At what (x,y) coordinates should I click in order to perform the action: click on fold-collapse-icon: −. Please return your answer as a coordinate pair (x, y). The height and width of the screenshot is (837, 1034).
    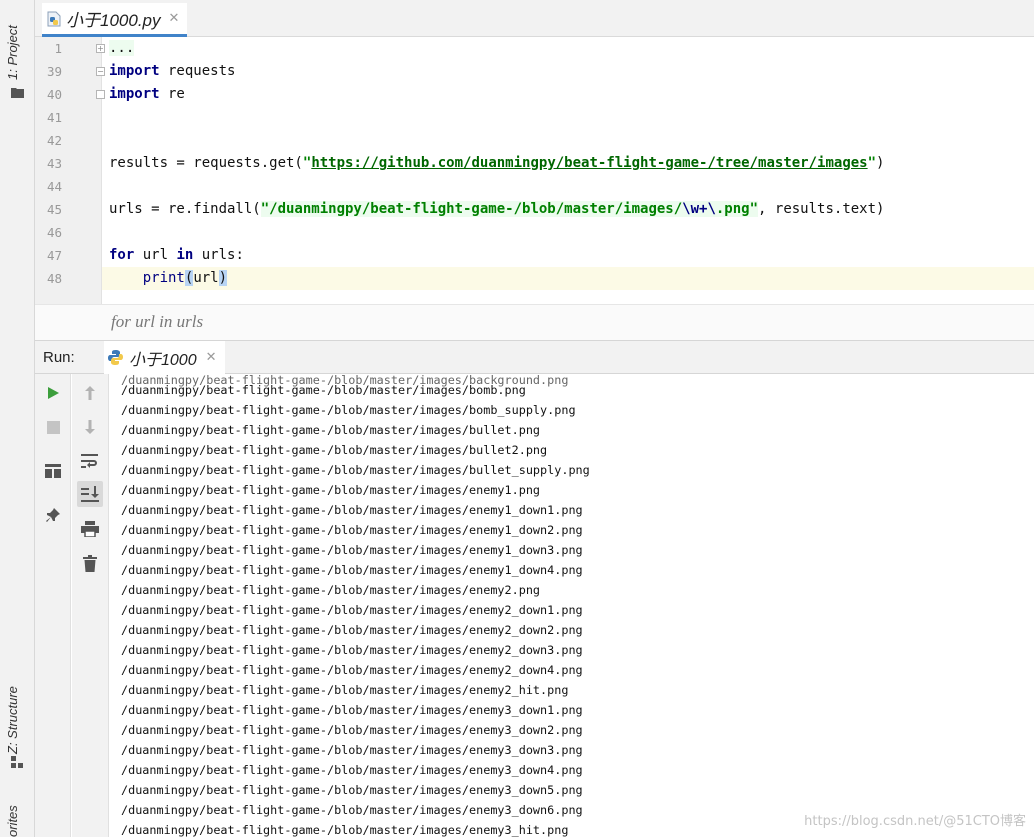
    Looking at the image, I should click on (100, 71).